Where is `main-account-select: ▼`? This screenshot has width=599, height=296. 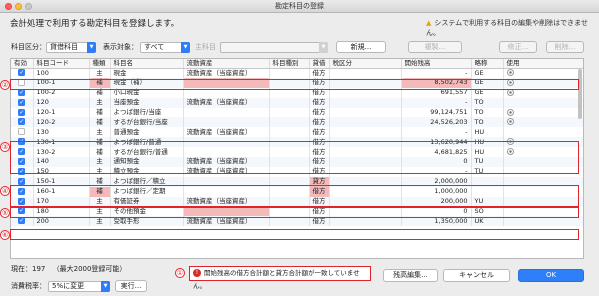 main-account-select: ▼ is located at coordinates (274, 47).